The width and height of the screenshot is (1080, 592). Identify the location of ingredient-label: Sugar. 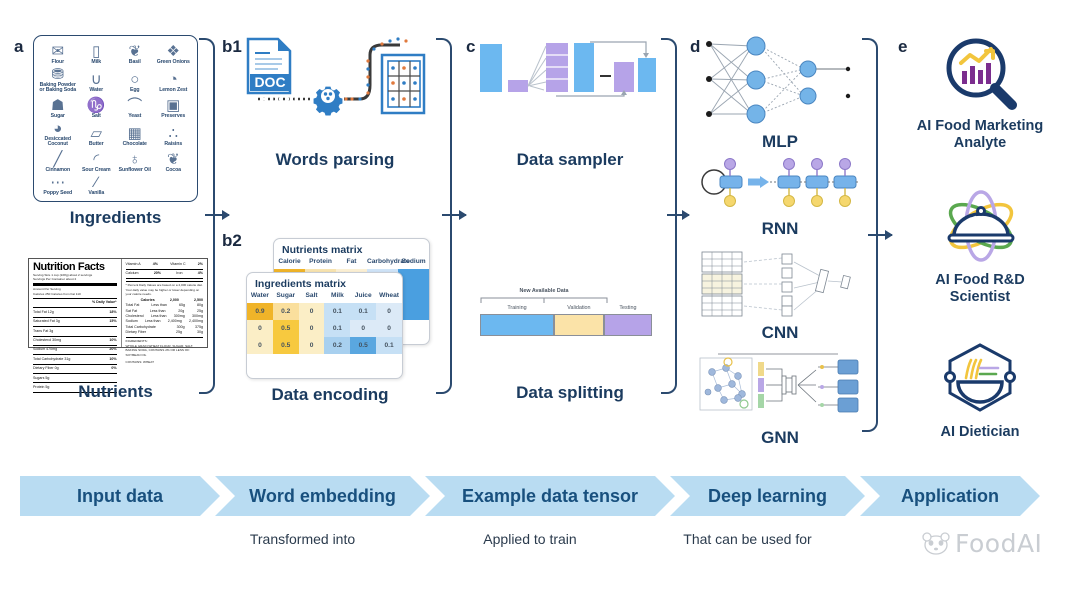
(57, 116).